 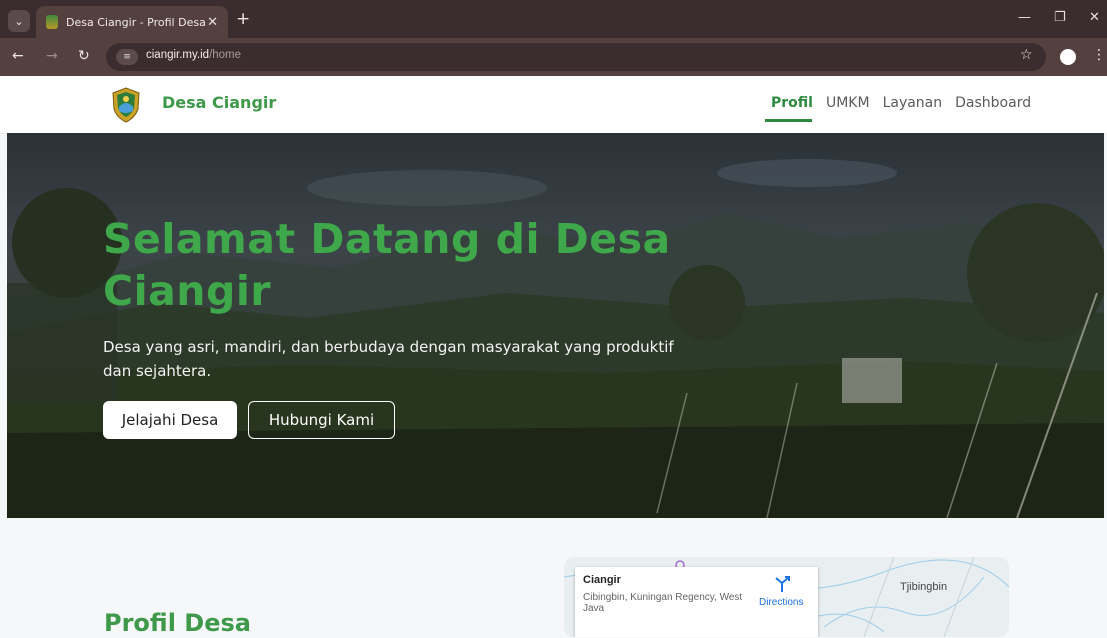 What do you see at coordinates (924, 587) in the screenshot?
I see `map-place-label: Tjibingbin` at bounding box center [924, 587].